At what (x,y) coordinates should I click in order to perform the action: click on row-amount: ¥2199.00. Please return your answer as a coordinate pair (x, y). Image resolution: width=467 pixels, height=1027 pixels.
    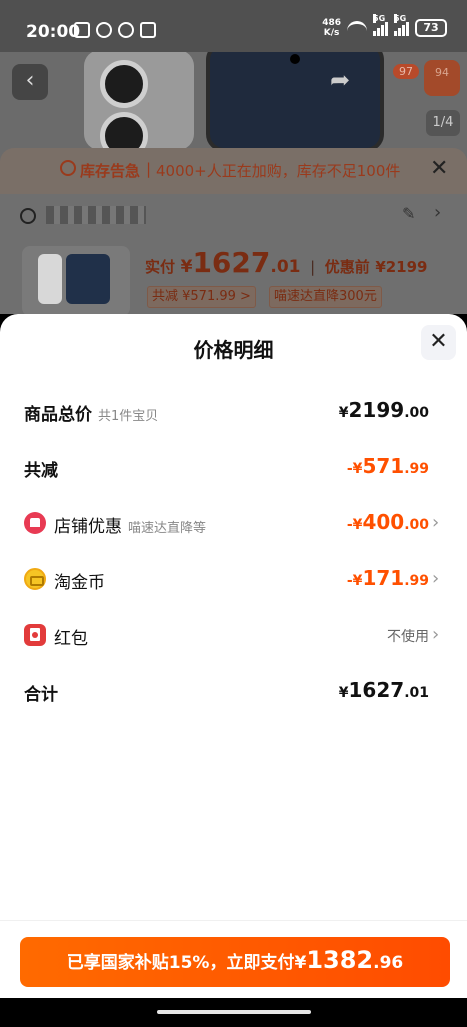
    Looking at the image, I should click on (384, 410).